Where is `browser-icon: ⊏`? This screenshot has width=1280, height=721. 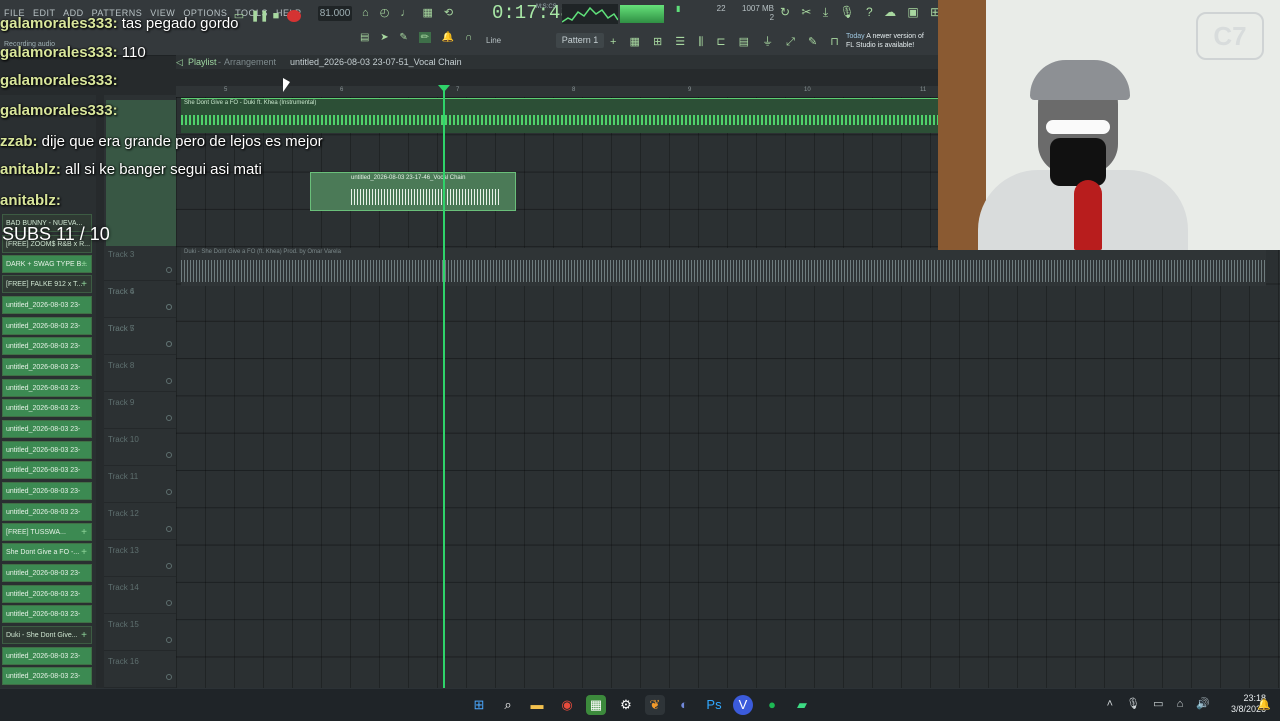
browser-icon: ⊏ is located at coordinates (720, 42).